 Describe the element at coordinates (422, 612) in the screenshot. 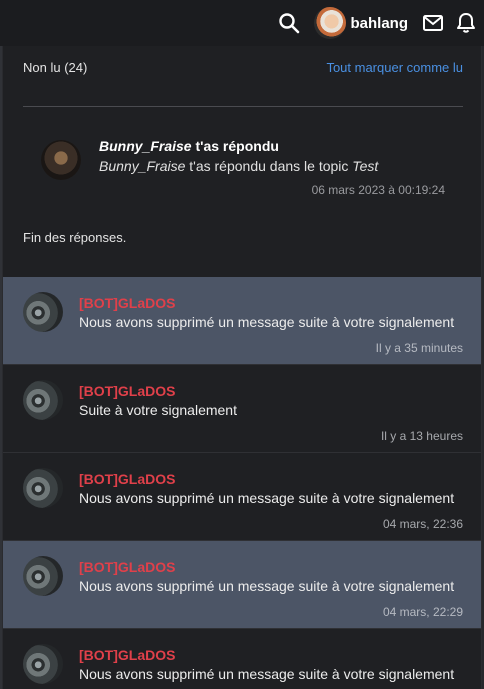

I see `notification-time: 04 mars, 22:29` at that location.